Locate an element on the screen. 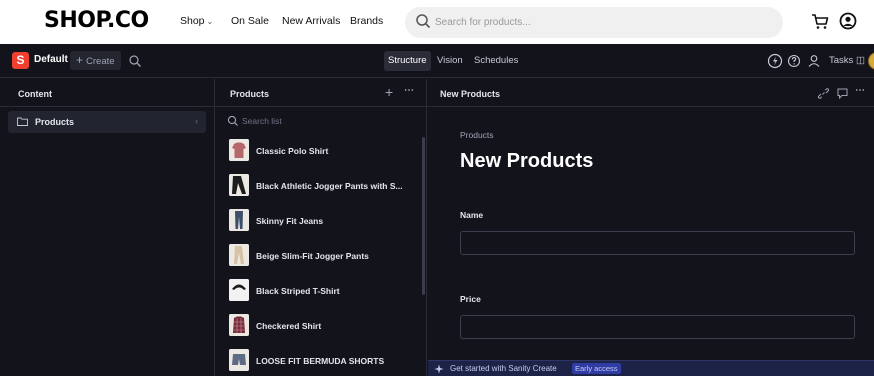 This screenshot has width=874, height=376. create-button: + Create is located at coordinates (95, 60).